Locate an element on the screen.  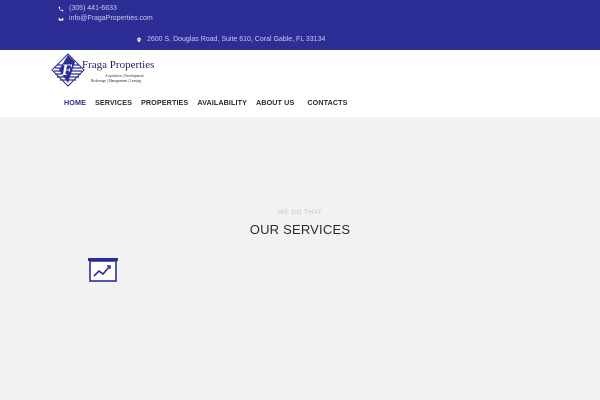
phone-icon is located at coordinates (61, 8).